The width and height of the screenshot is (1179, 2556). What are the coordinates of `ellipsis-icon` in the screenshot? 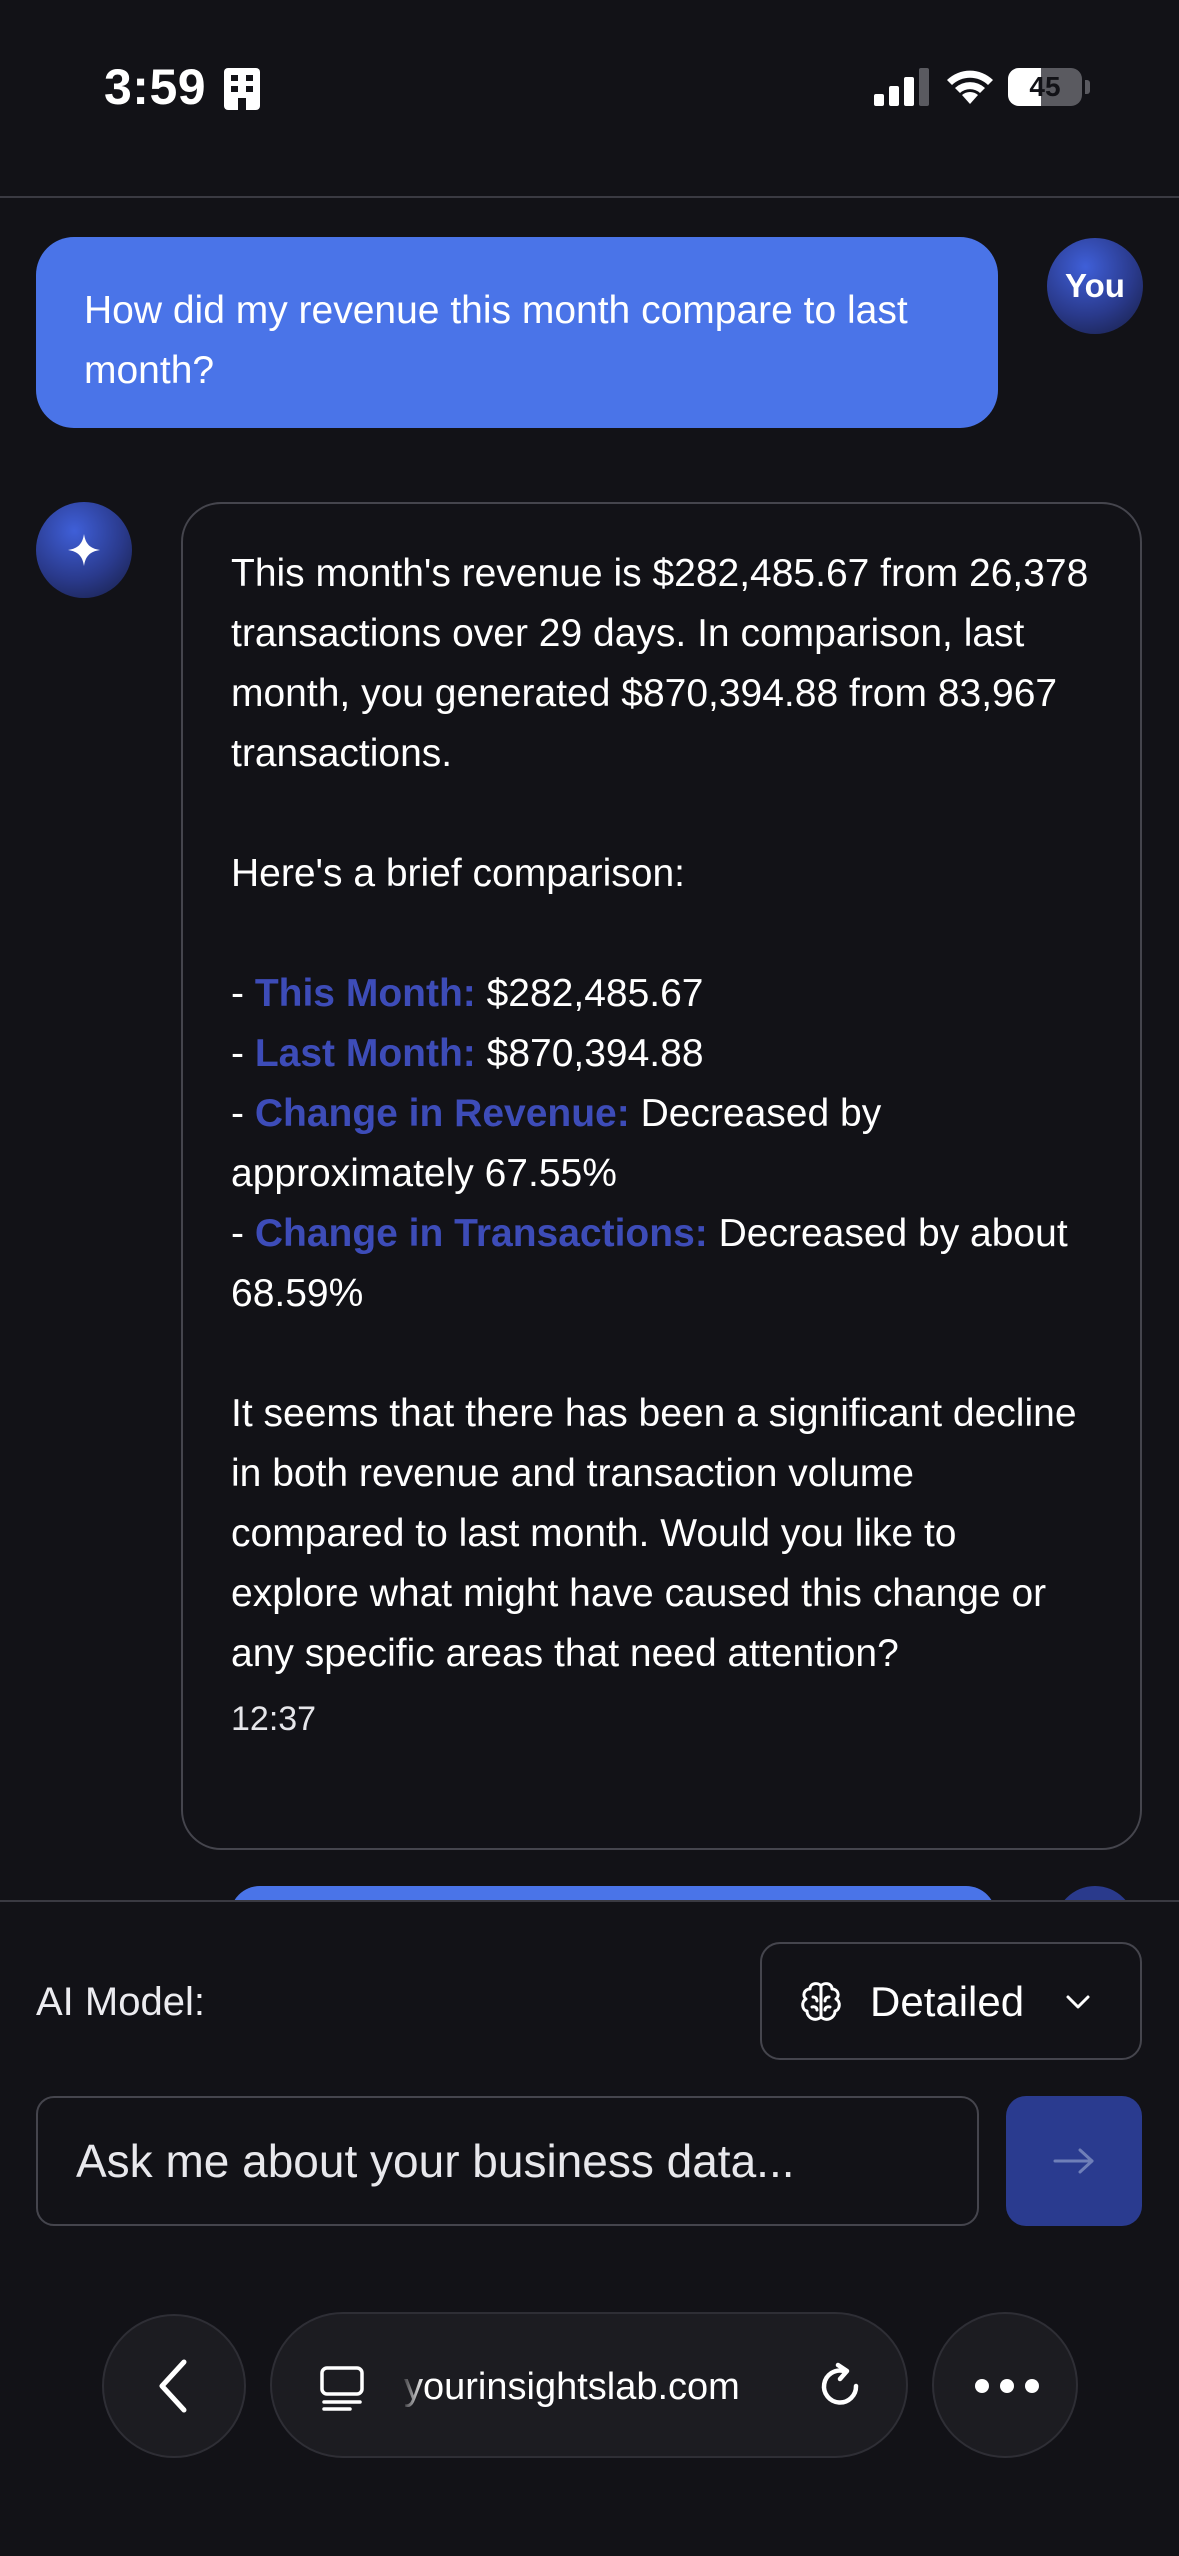 It's located at (1007, 2386).